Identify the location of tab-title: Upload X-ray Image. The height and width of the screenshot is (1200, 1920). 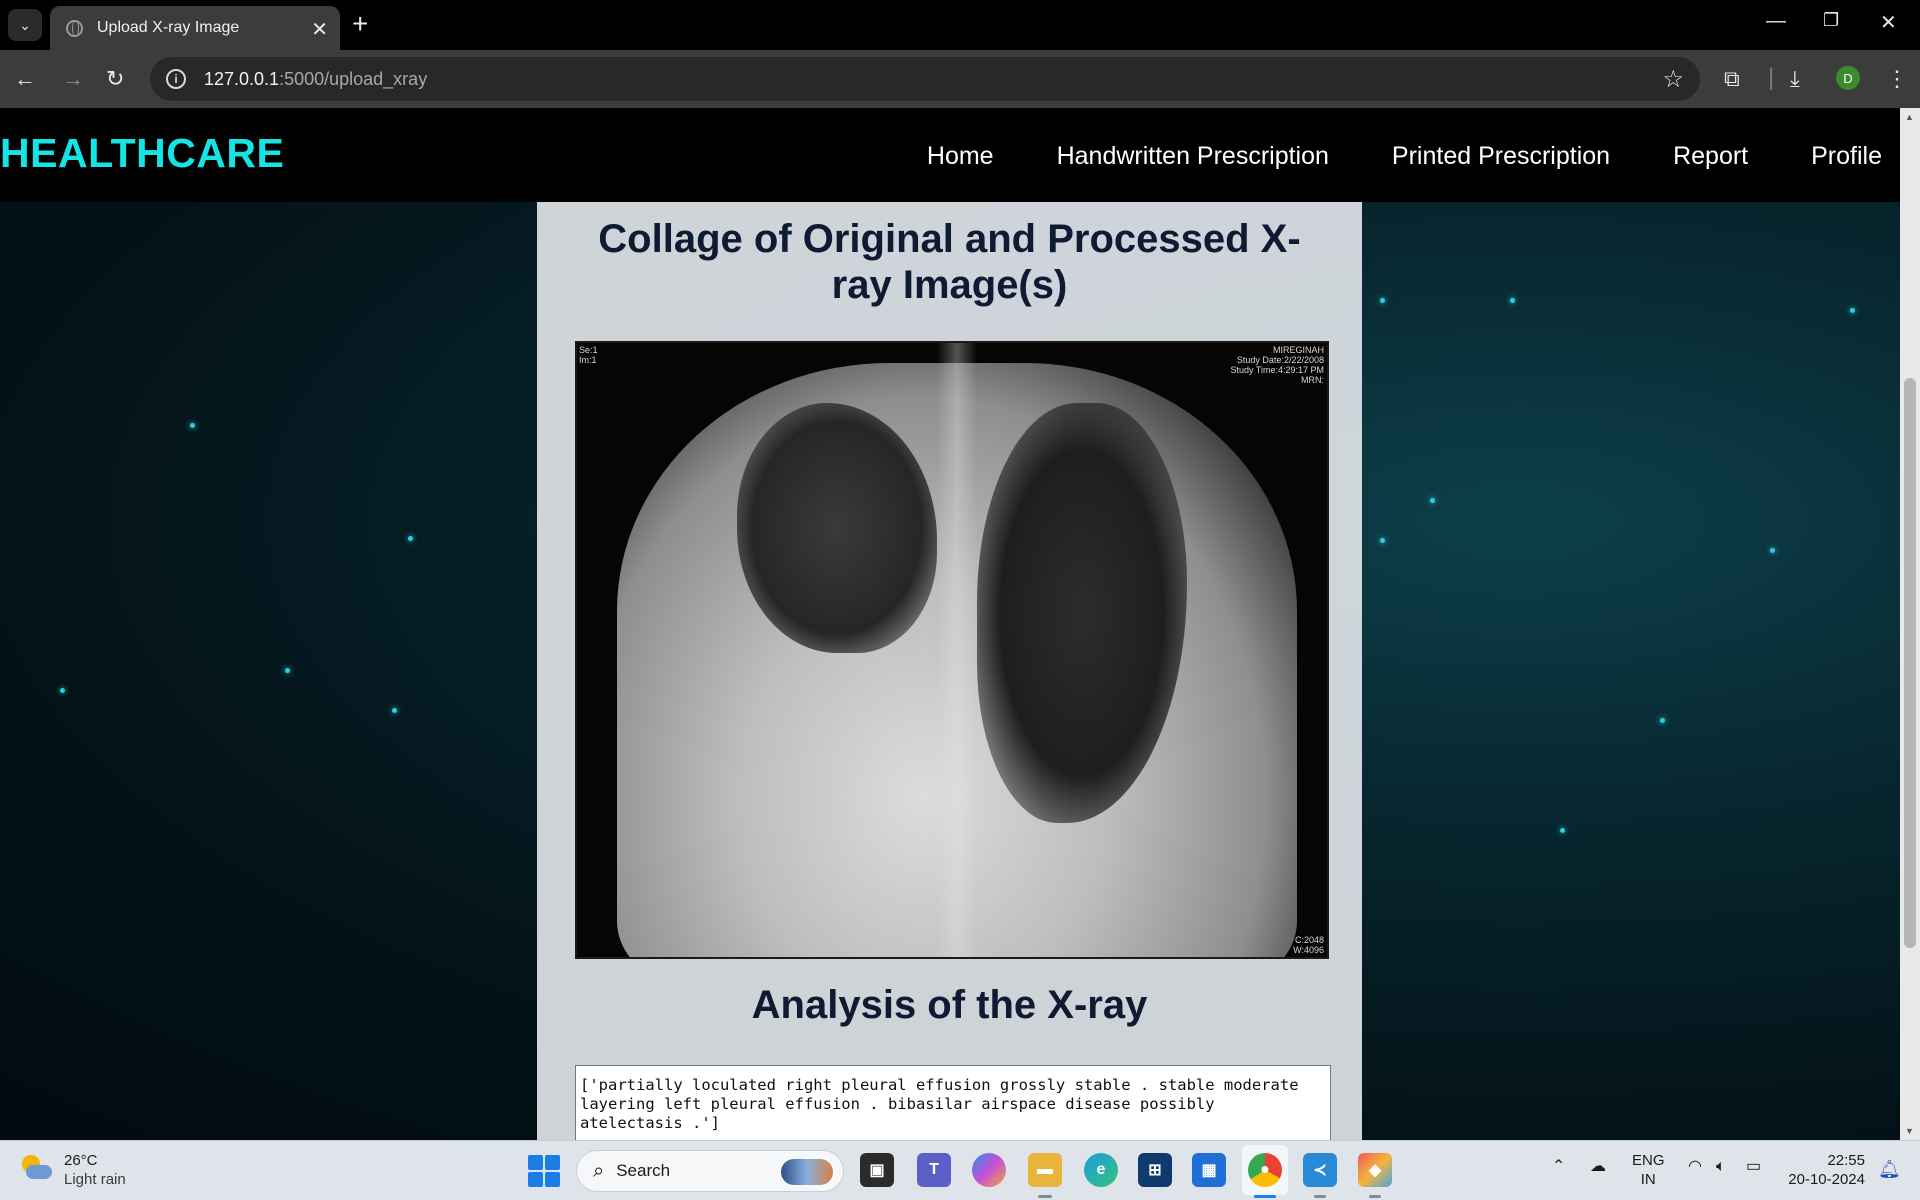
(168, 27).